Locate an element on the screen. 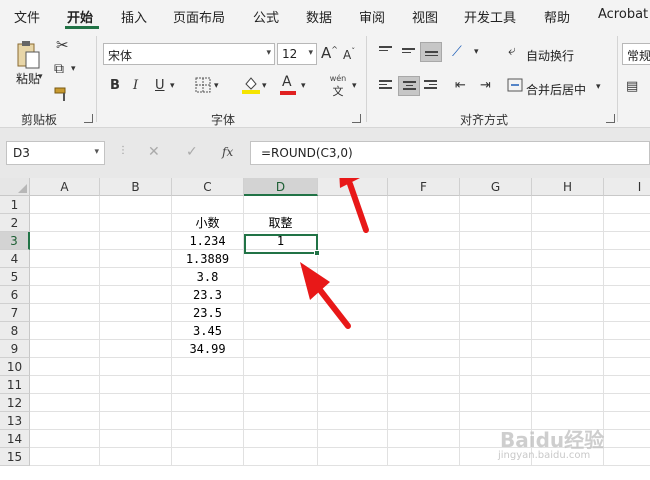  tab-help: 帮助 is located at coordinates (557, 16).